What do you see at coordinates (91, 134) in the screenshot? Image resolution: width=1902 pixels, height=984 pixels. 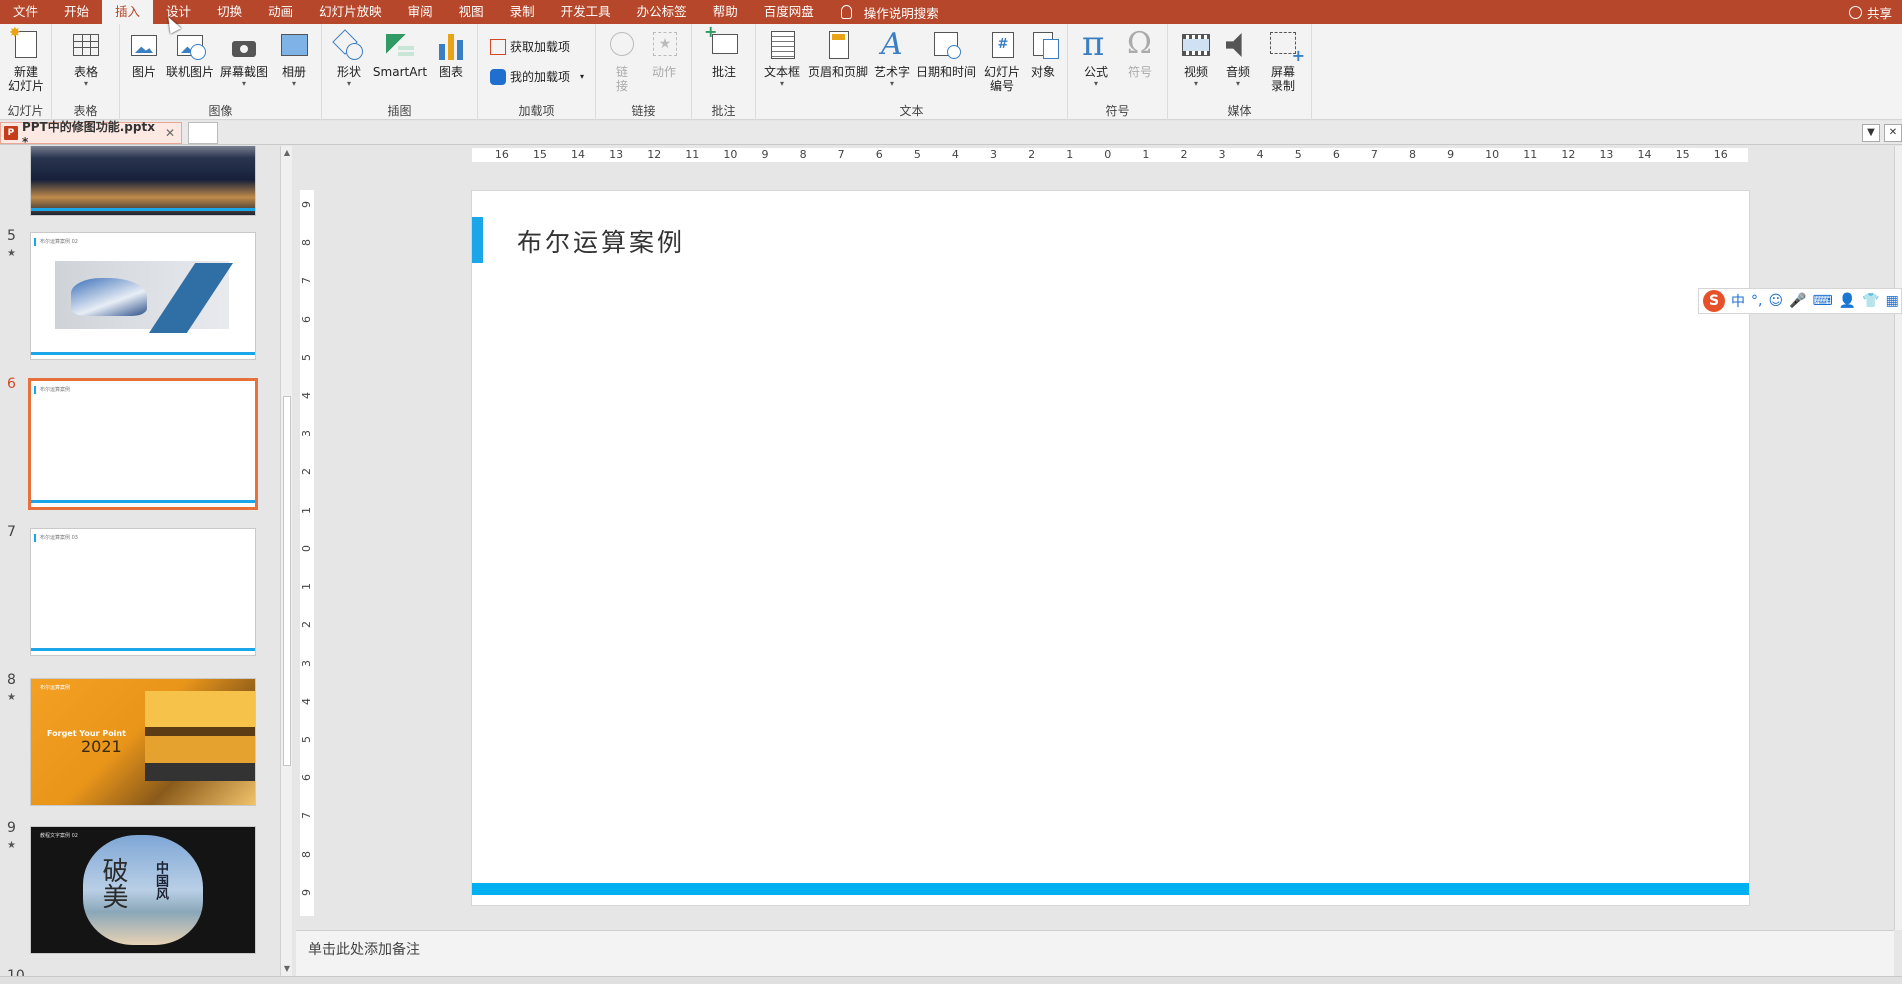 I see `document-tab: P PPT中的修图功能.pptx * ✕` at bounding box center [91, 134].